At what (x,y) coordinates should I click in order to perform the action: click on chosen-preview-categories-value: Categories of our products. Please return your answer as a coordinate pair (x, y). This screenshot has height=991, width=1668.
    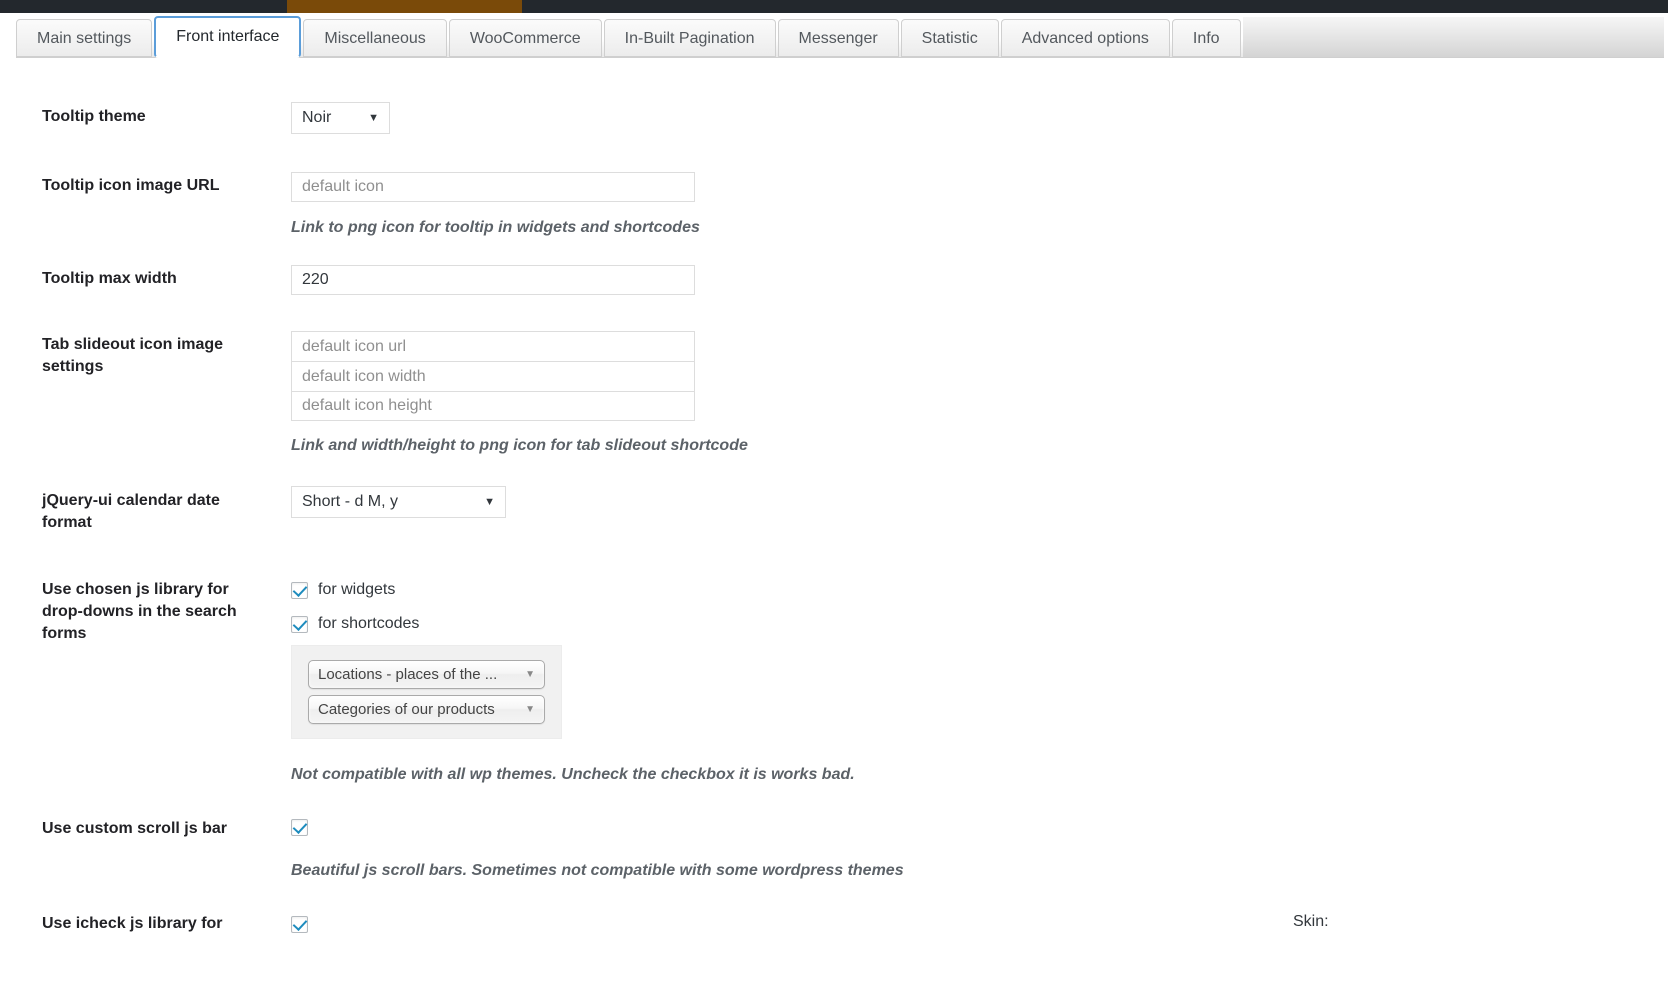
    Looking at the image, I should click on (406, 709).